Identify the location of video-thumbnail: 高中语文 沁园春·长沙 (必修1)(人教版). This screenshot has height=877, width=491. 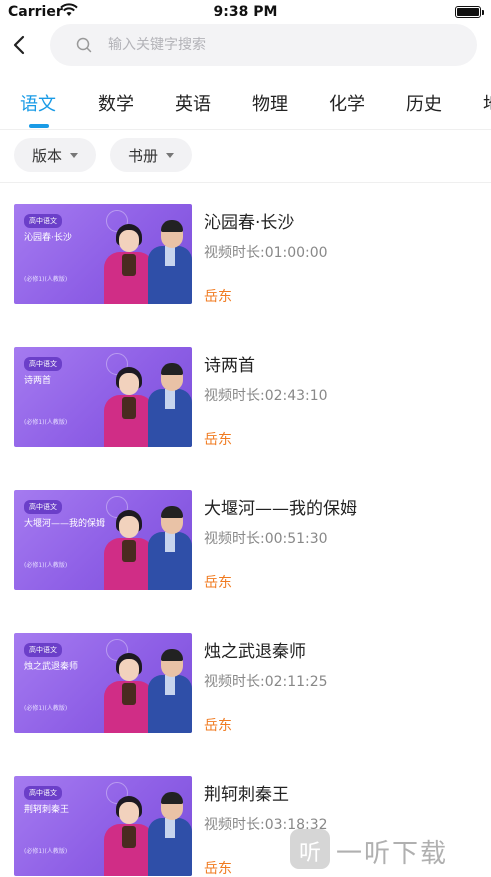
(103, 254).